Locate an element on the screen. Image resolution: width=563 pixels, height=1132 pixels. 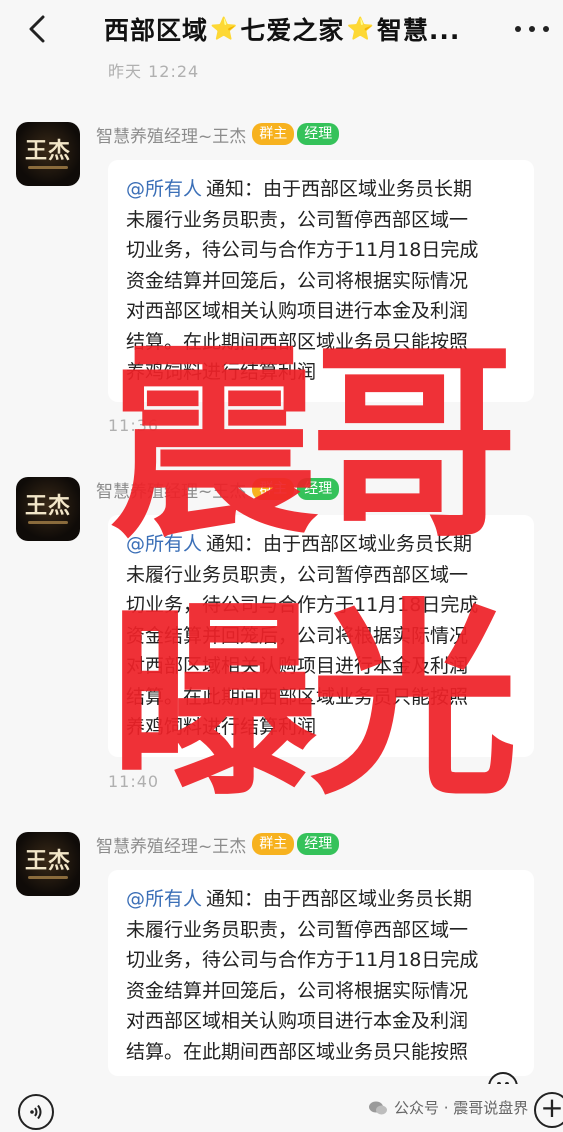
voice-button is located at coordinates (36, 1112).